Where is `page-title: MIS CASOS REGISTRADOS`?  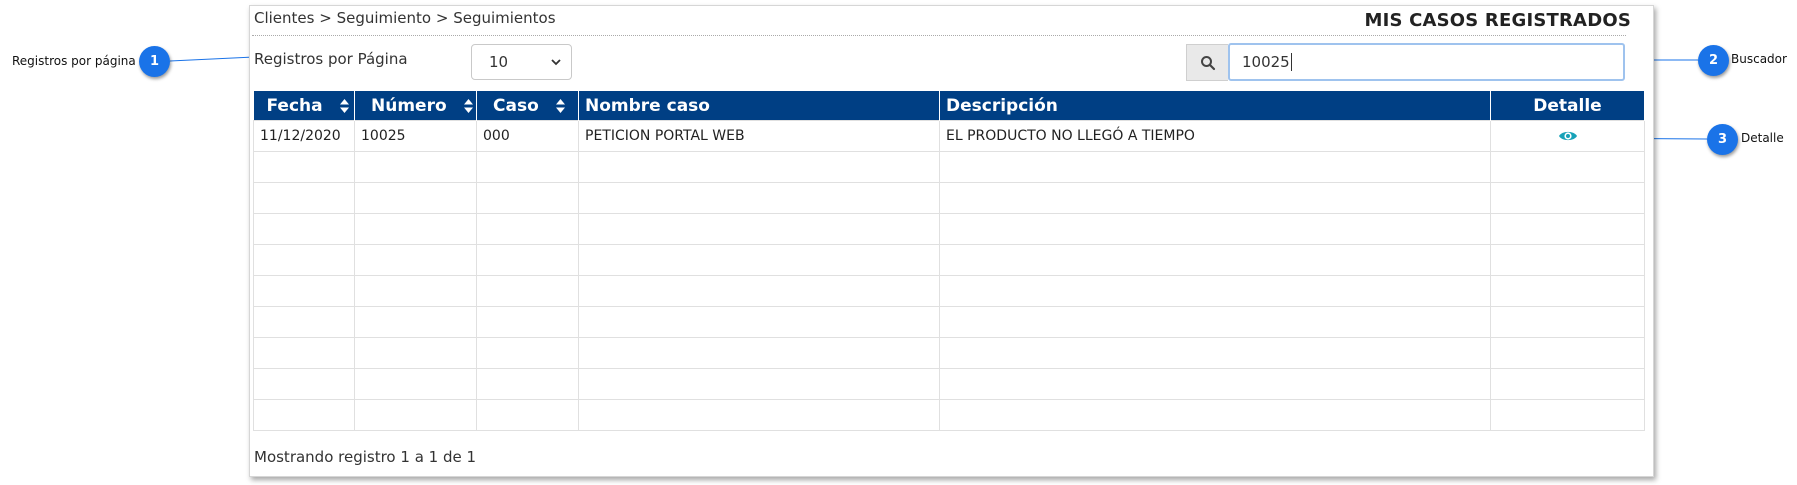 page-title: MIS CASOS REGISTRADOS is located at coordinates (1497, 20).